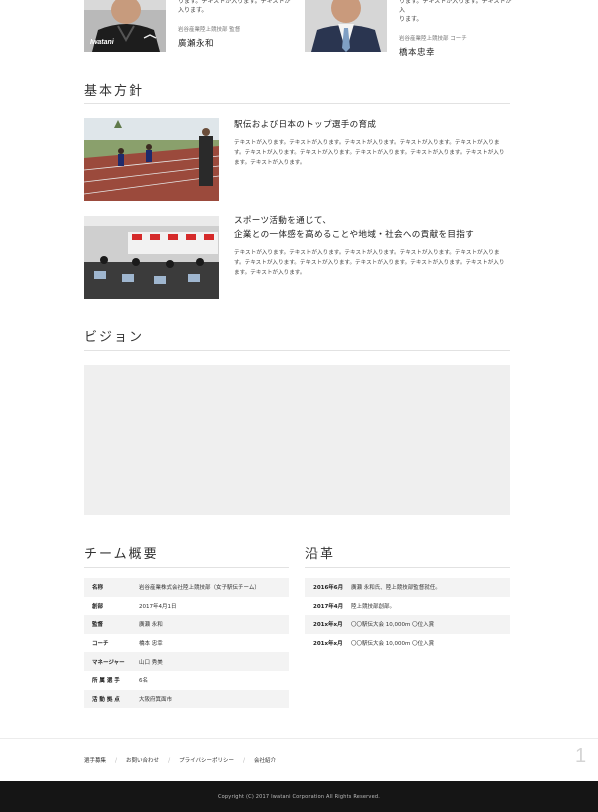 The image size is (598, 812). Describe the element at coordinates (98, 588) in the screenshot. I see `table-label: 名称` at that location.